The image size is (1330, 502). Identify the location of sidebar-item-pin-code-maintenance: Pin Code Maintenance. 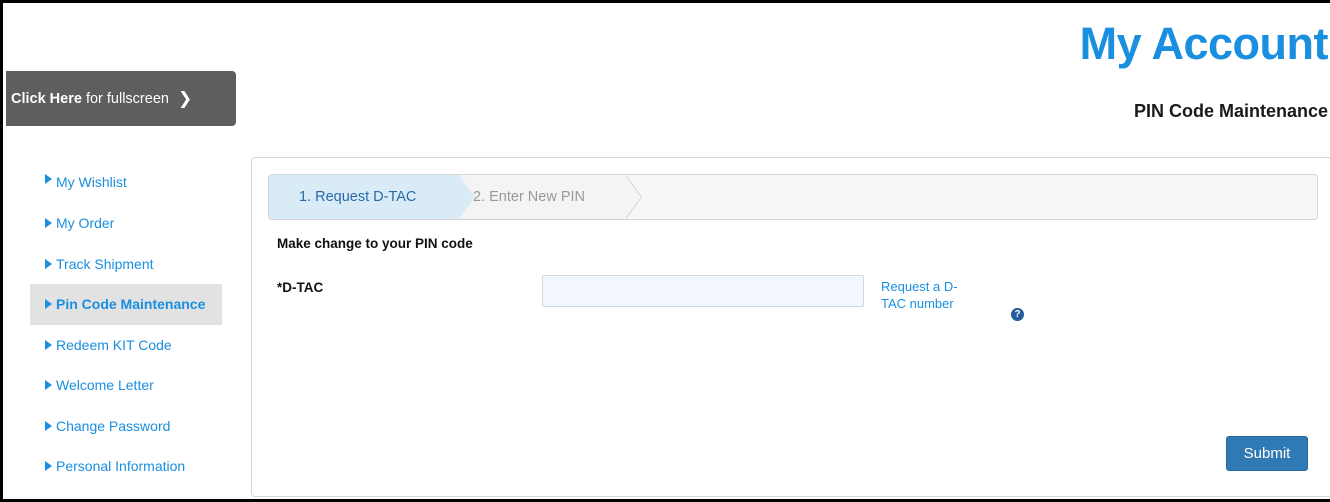
(126, 304).